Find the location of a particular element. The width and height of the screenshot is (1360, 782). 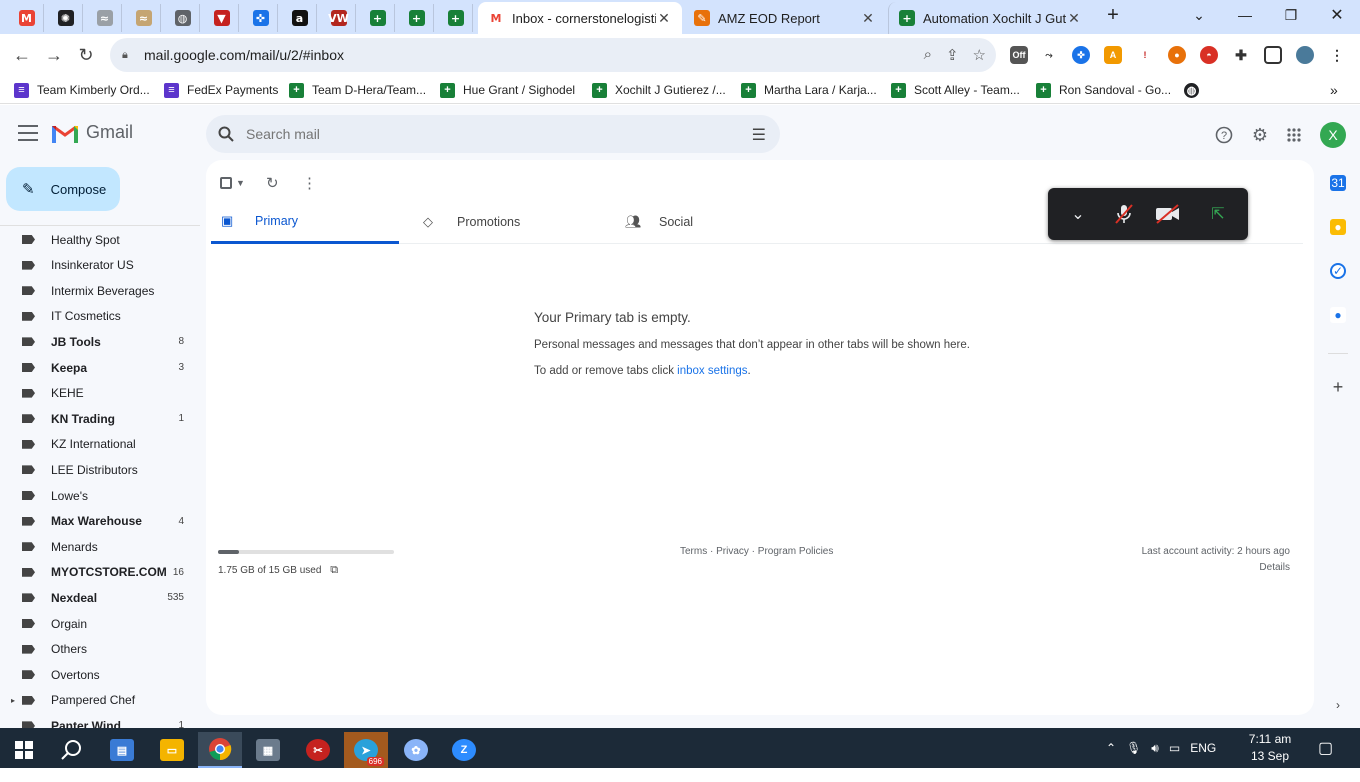

extension-icon: ✜ is located at coordinates (1081, 55).